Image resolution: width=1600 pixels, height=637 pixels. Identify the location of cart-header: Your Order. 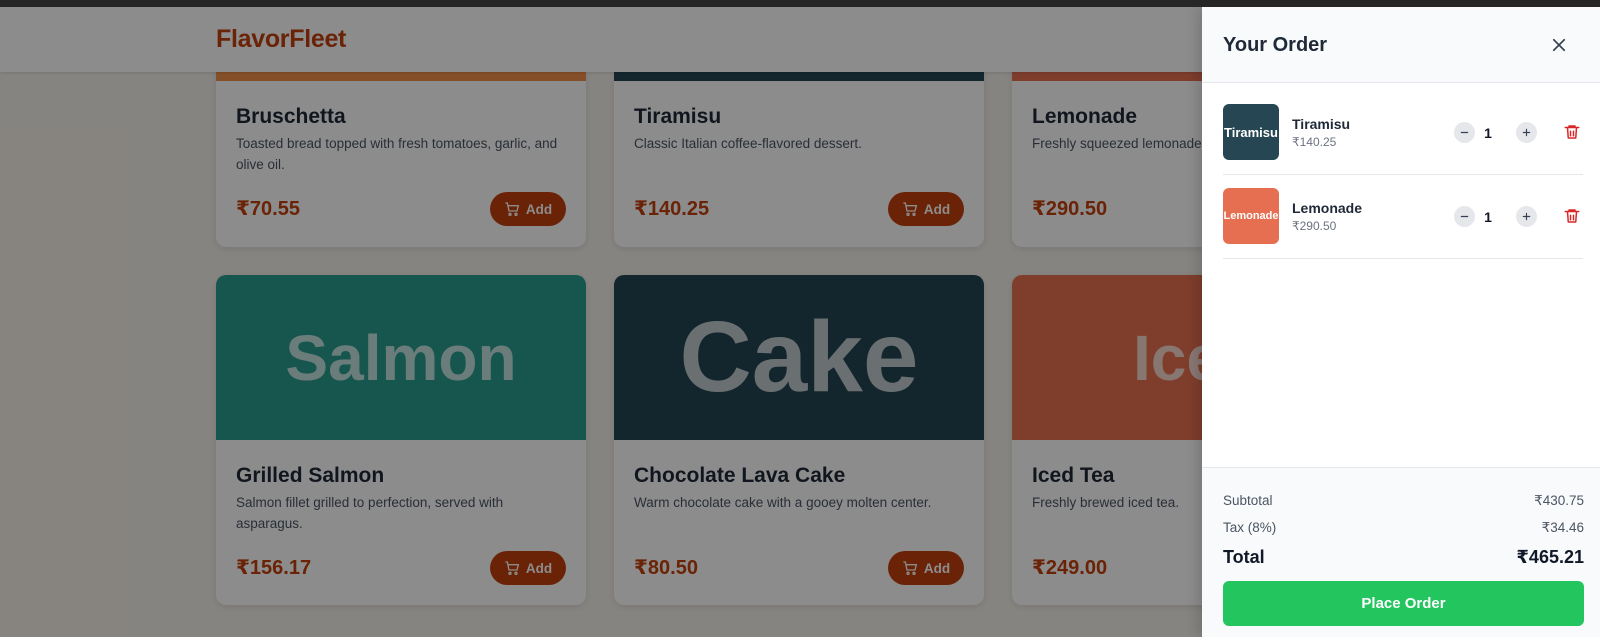
(1401, 45).